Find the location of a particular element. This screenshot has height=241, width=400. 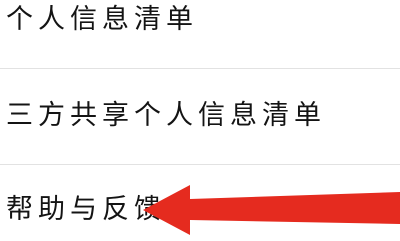

menu-item-label: 帮助与反馈 is located at coordinates (86, 209).